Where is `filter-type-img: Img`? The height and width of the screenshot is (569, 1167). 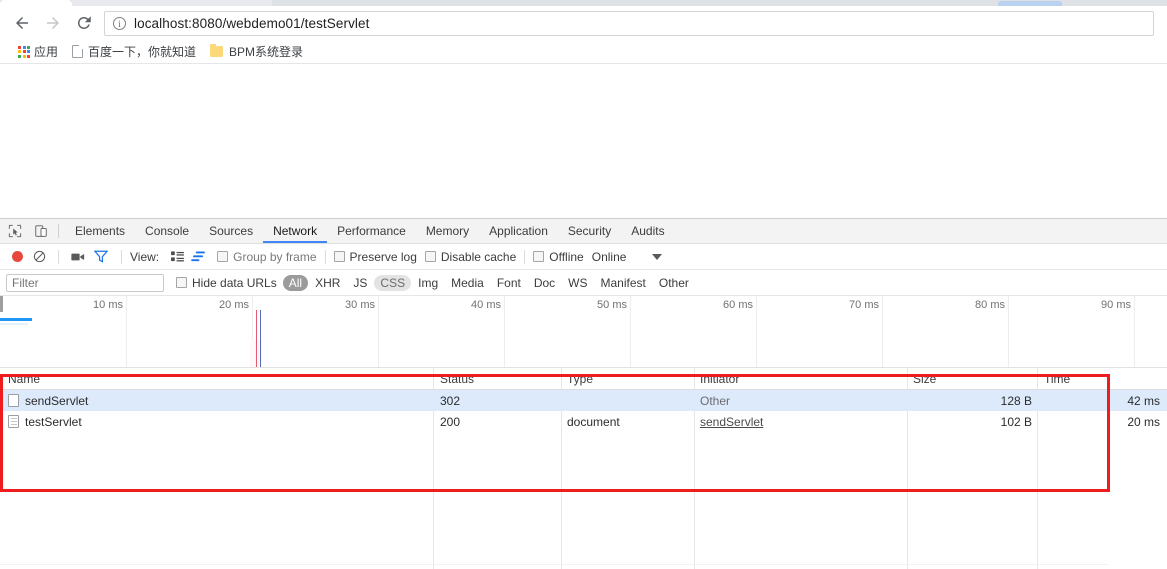 filter-type-img: Img is located at coordinates (428, 283).